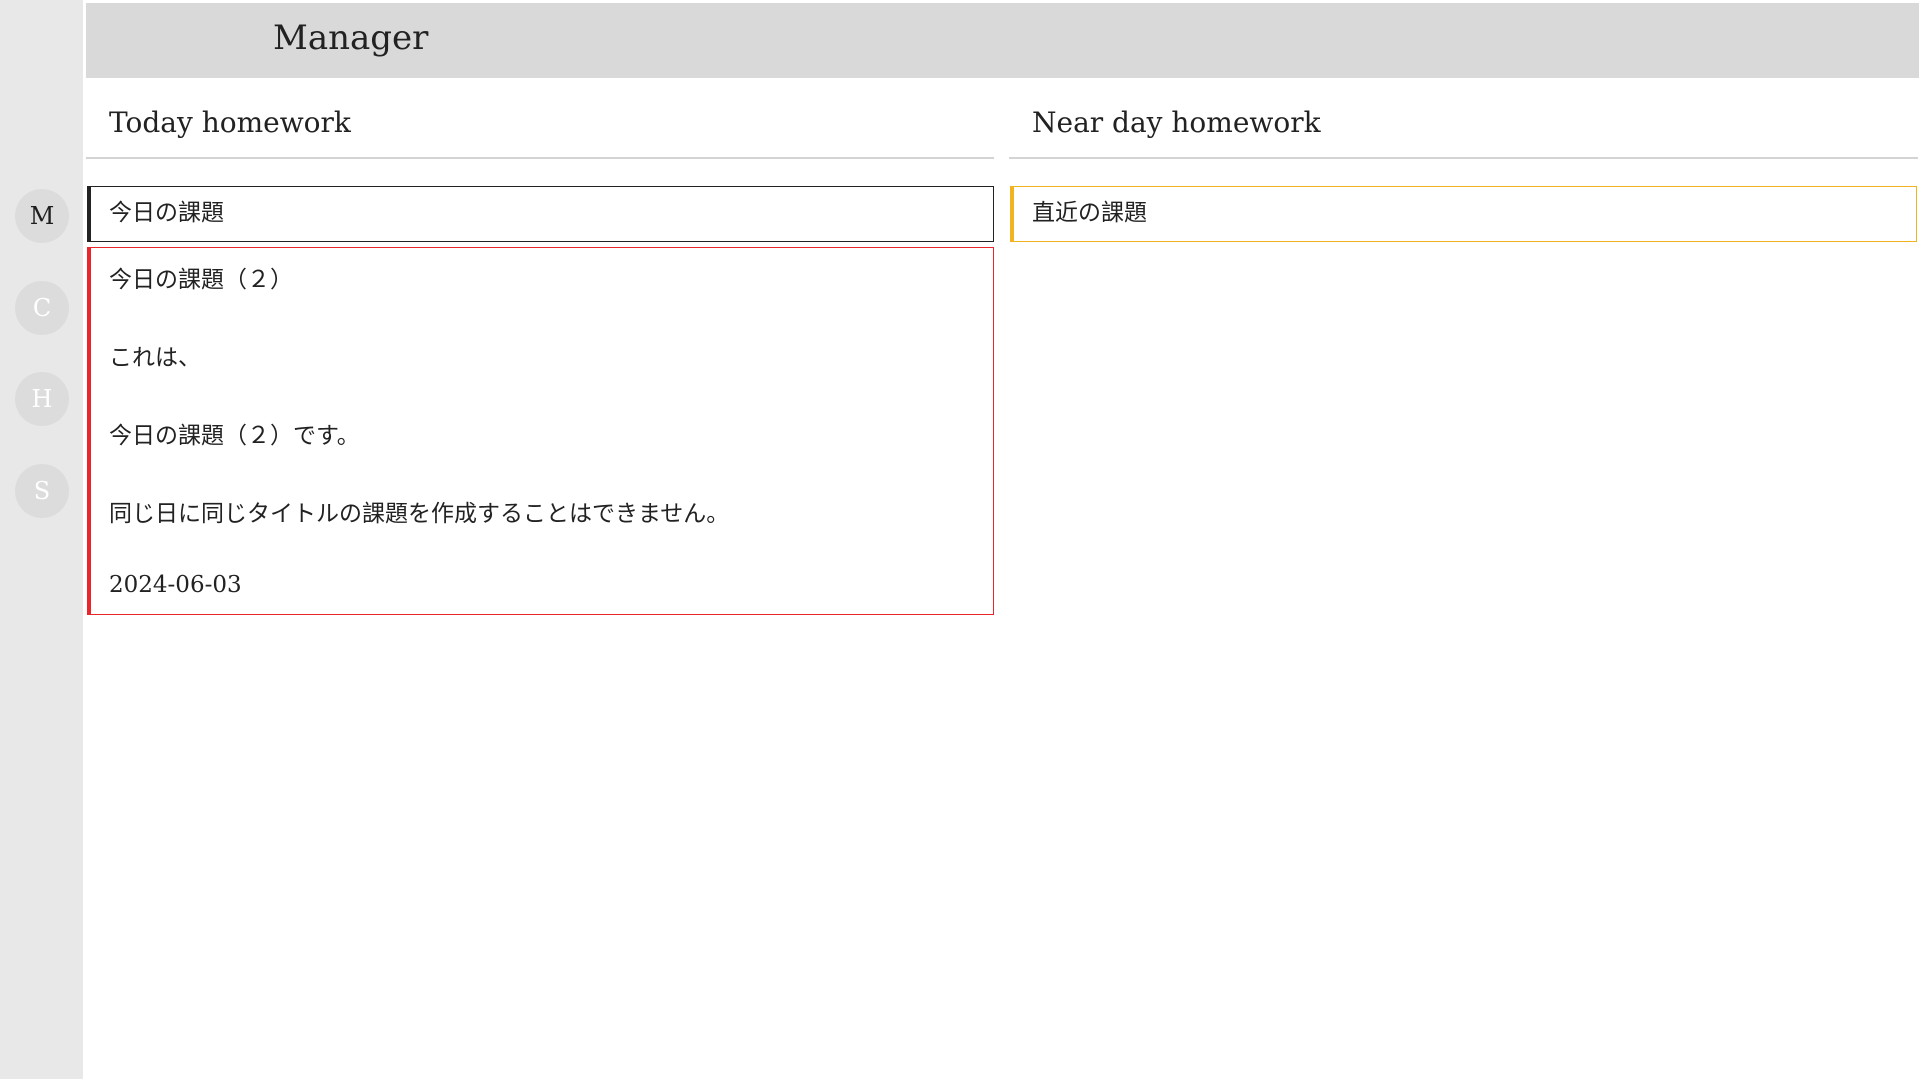 This screenshot has width=1919, height=1079. Describe the element at coordinates (1463, 214) in the screenshot. I see `homework-card: 直近の課題` at that location.